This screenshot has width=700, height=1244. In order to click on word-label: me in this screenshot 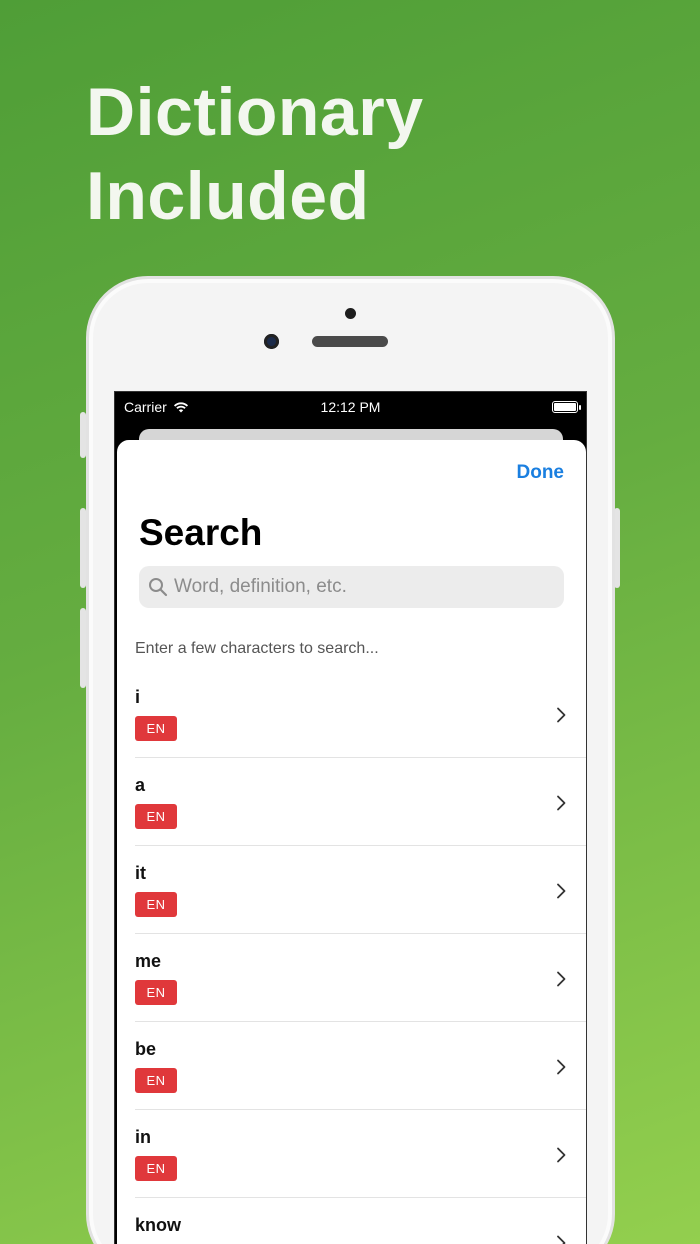, I will do `click(148, 961)`.